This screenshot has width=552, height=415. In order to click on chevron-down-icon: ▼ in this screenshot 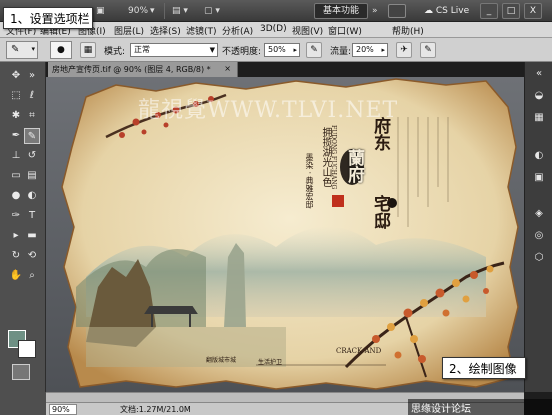, I will do `click(212, 50)`.